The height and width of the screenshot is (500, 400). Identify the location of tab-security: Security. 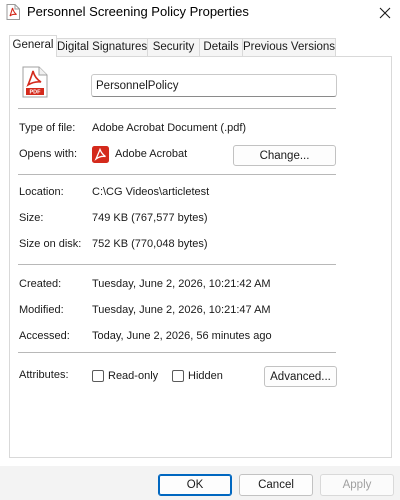
(173, 47).